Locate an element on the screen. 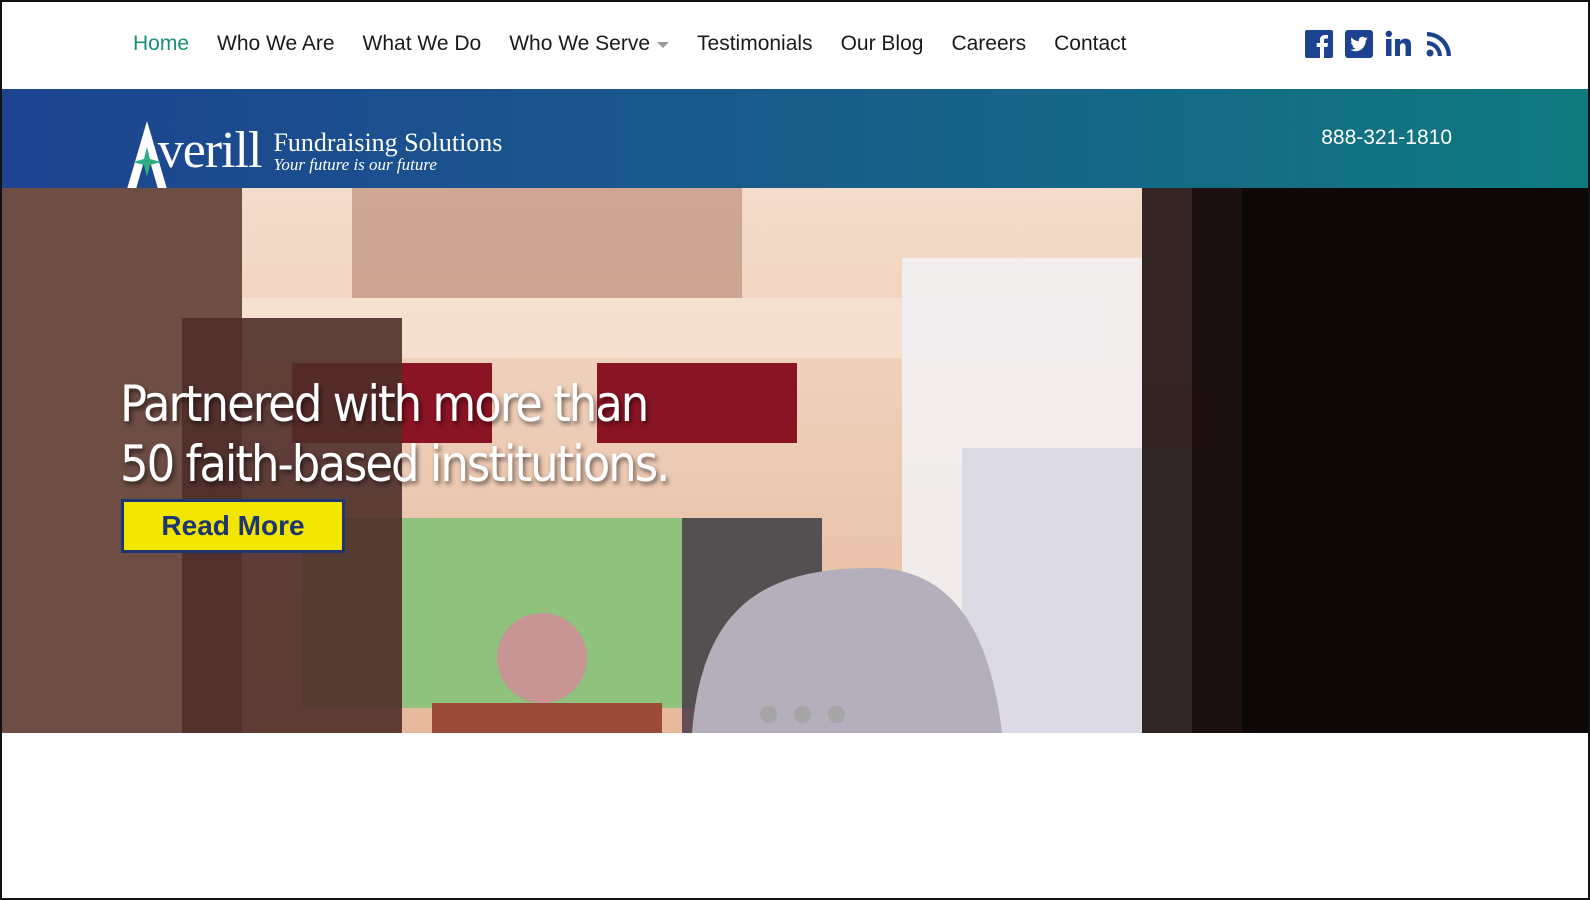 The image size is (1590, 900). nav-item-testimonials: Testimonials is located at coordinates (755, 44).